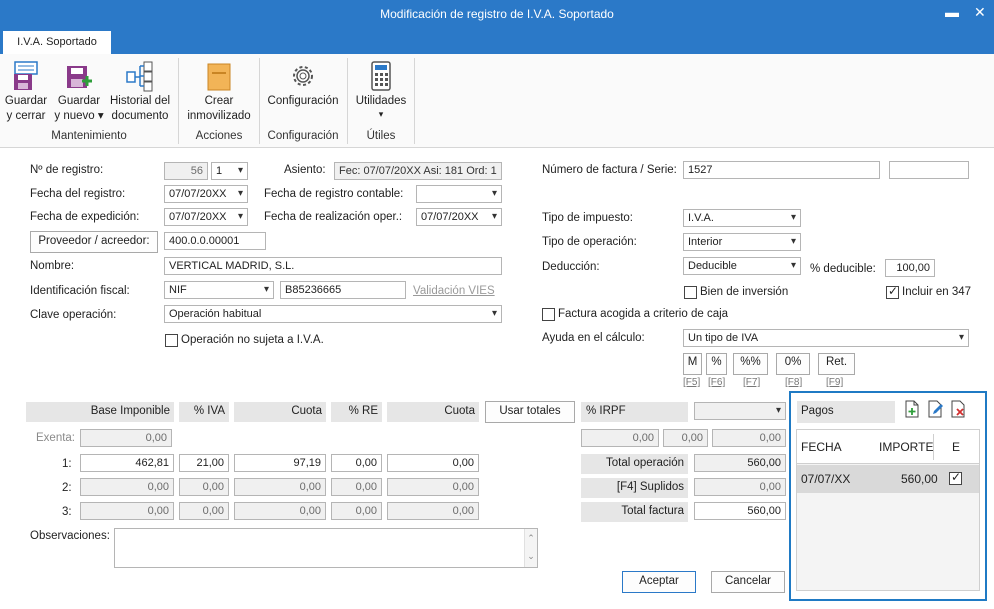 The width and height of the screenshot is (994, 609). Describe the element at coordinates (781, 170) in the screenshot. I see `num-factura-field: 1527` at that location.